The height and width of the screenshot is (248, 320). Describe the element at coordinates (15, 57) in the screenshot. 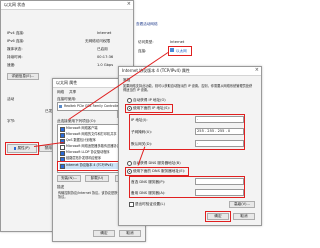

I see `duration-label: 持续时间:` at that location.